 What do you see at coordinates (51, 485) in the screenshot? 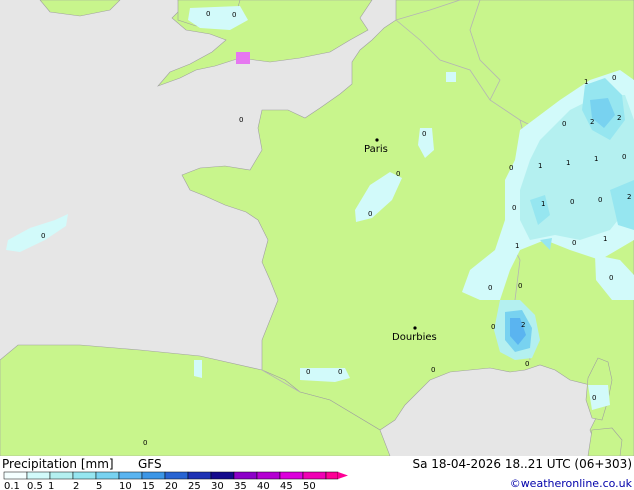
I see `scale-label: 1` at bounding box center [51, 485].